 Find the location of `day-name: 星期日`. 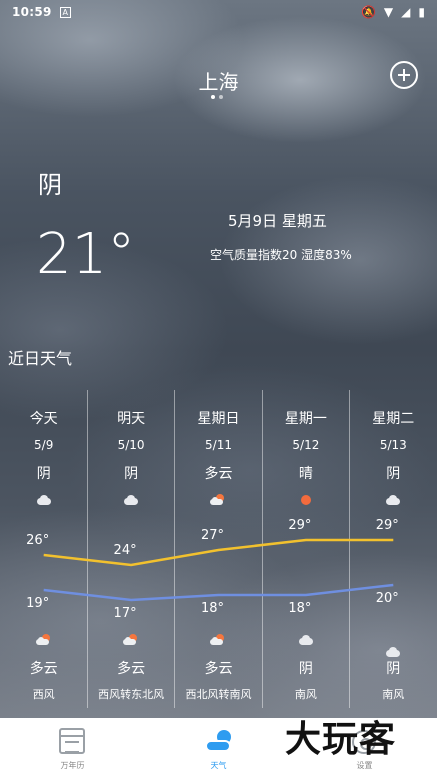

day-name: 星期日 is located at coordinates (218, 419).